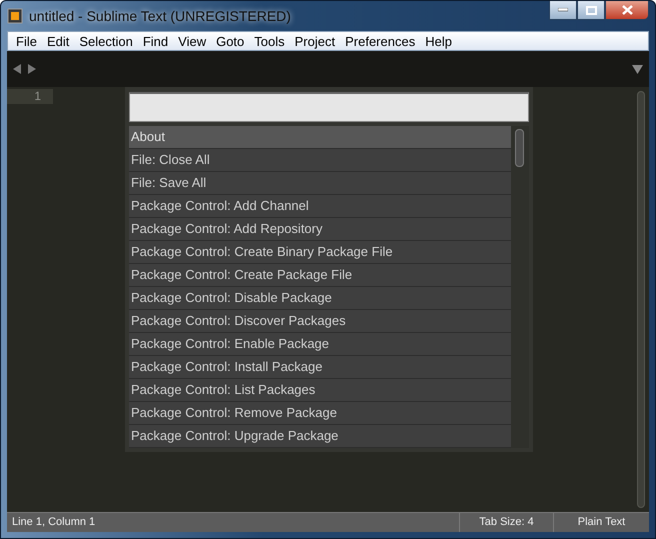 This screenshot has width=656, height=539. What do you see at coordinates (192, 41) in the screenshot?
I see `menu-item: View` at bounding box center [192, 41].